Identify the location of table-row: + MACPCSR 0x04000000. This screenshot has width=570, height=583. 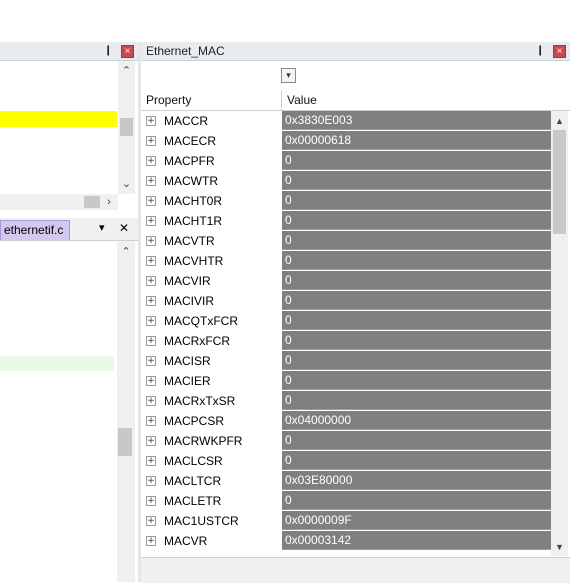
(346, 421).